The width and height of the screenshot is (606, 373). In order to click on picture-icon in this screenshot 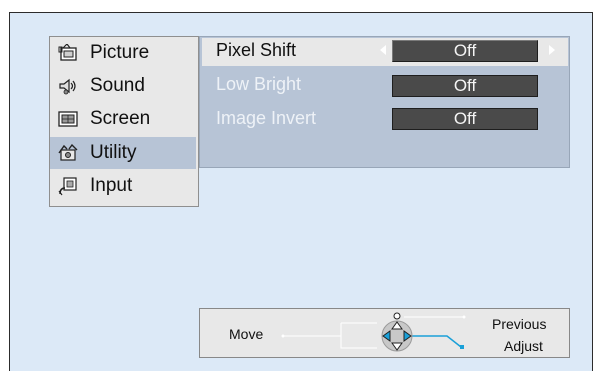, I will do `click(68, 53)`.